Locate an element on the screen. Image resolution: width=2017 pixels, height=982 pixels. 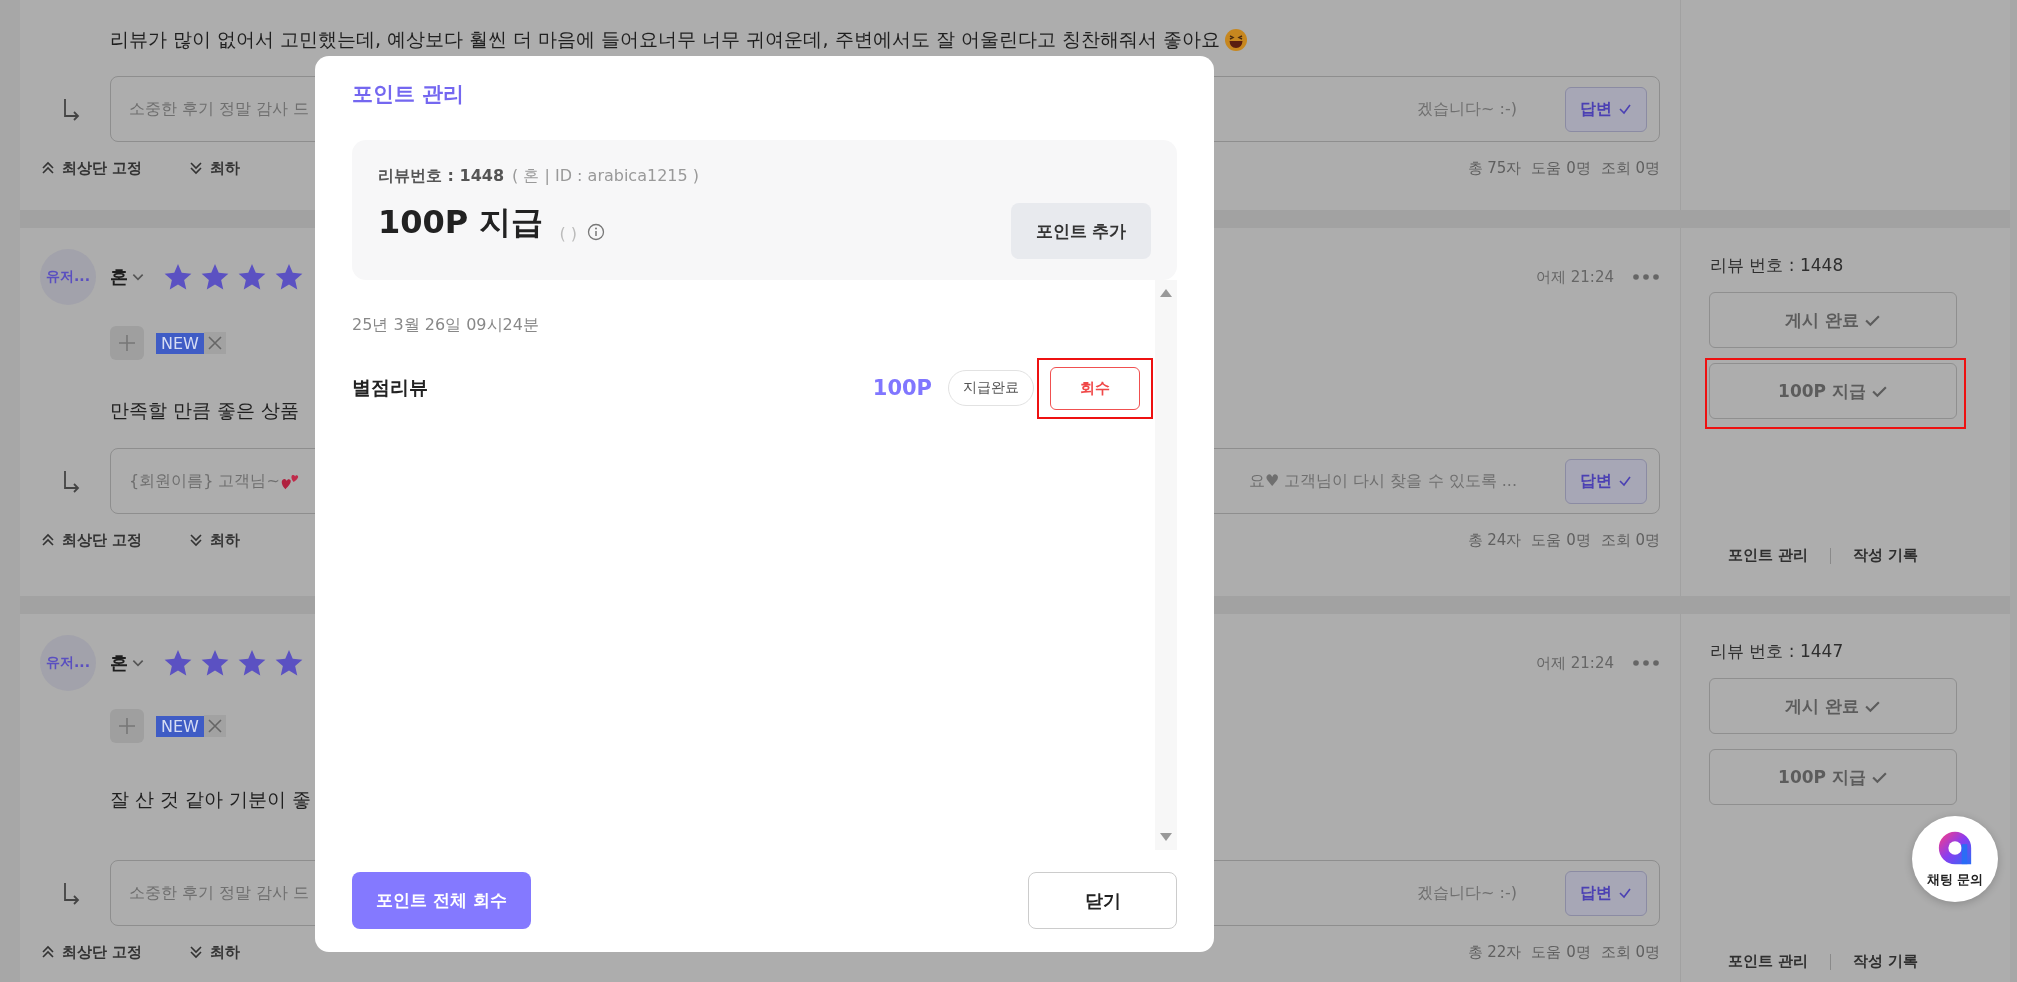
amount-title: 100P 지급 is located at coordinates (461, 222).